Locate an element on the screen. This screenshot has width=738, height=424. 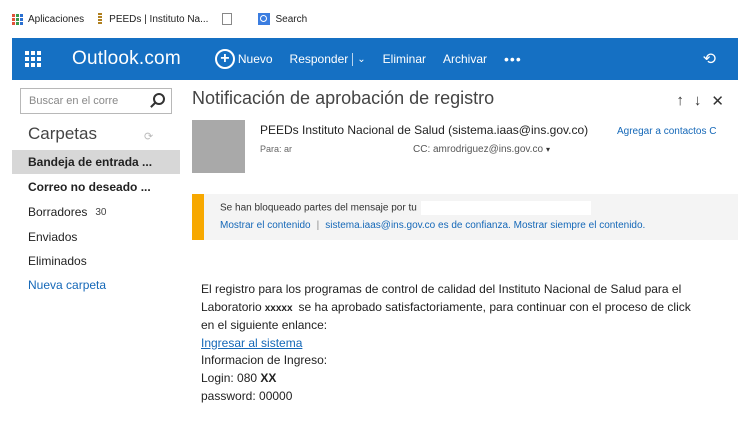
archive-label: Archivar is located at coordinates (465, 59).